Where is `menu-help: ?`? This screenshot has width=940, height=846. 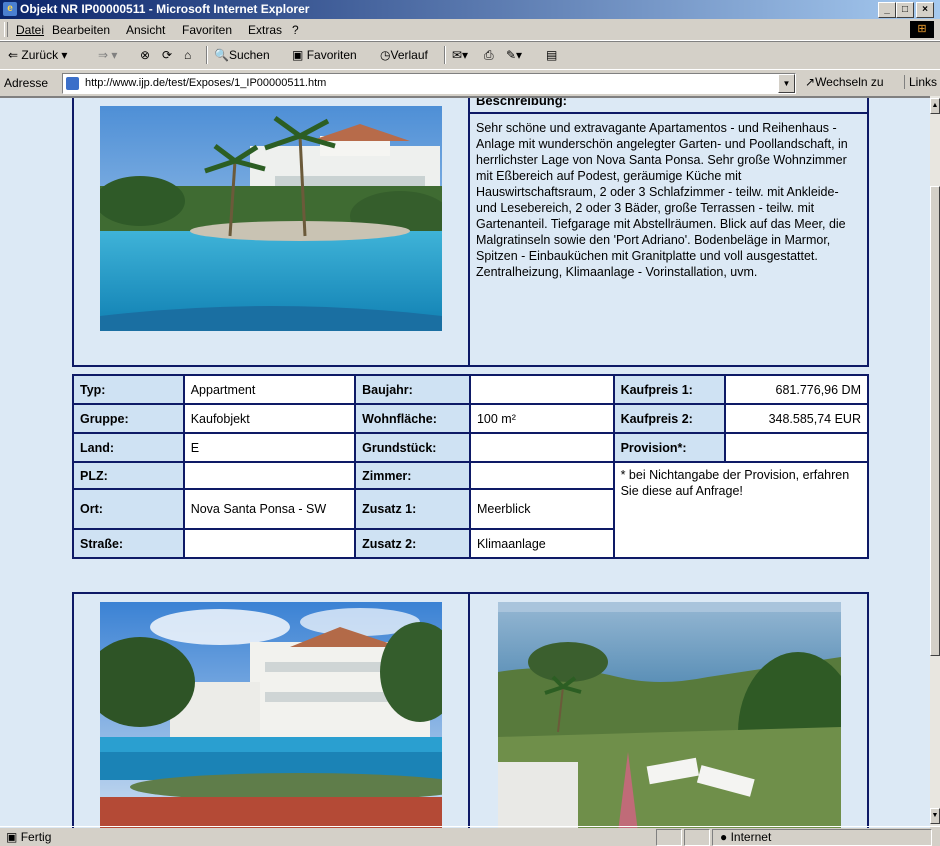
menu-help: ? is located at coordinates (295, 30).